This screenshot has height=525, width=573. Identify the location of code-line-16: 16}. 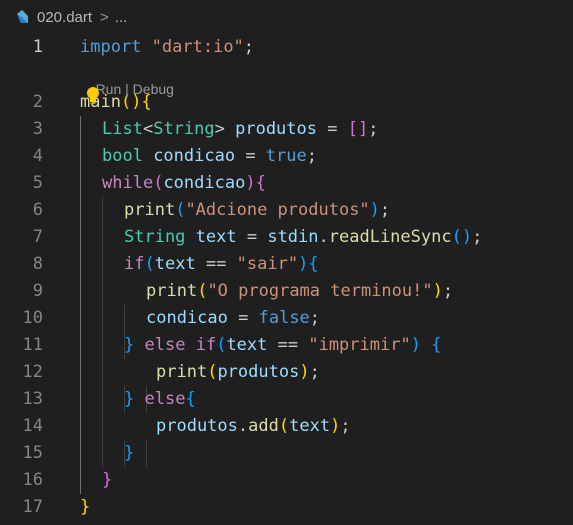
(286, 480).